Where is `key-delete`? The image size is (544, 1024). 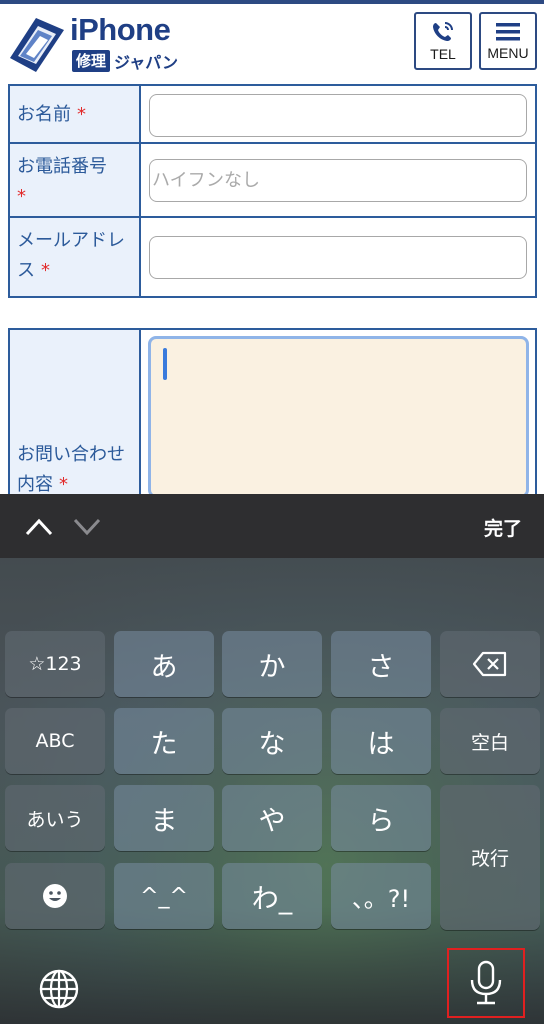
key-delete is located at coordinates (490, 664).